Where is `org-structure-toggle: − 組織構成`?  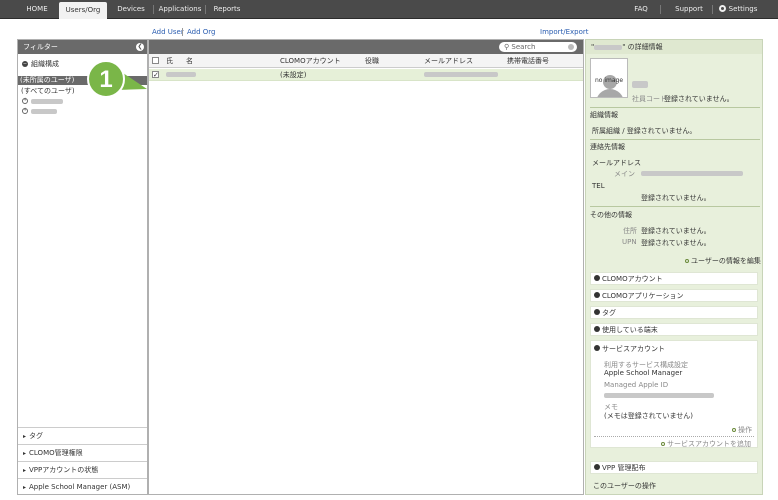 org-structure-toggle: − 組織構成 is located at coordinates (40, 64).